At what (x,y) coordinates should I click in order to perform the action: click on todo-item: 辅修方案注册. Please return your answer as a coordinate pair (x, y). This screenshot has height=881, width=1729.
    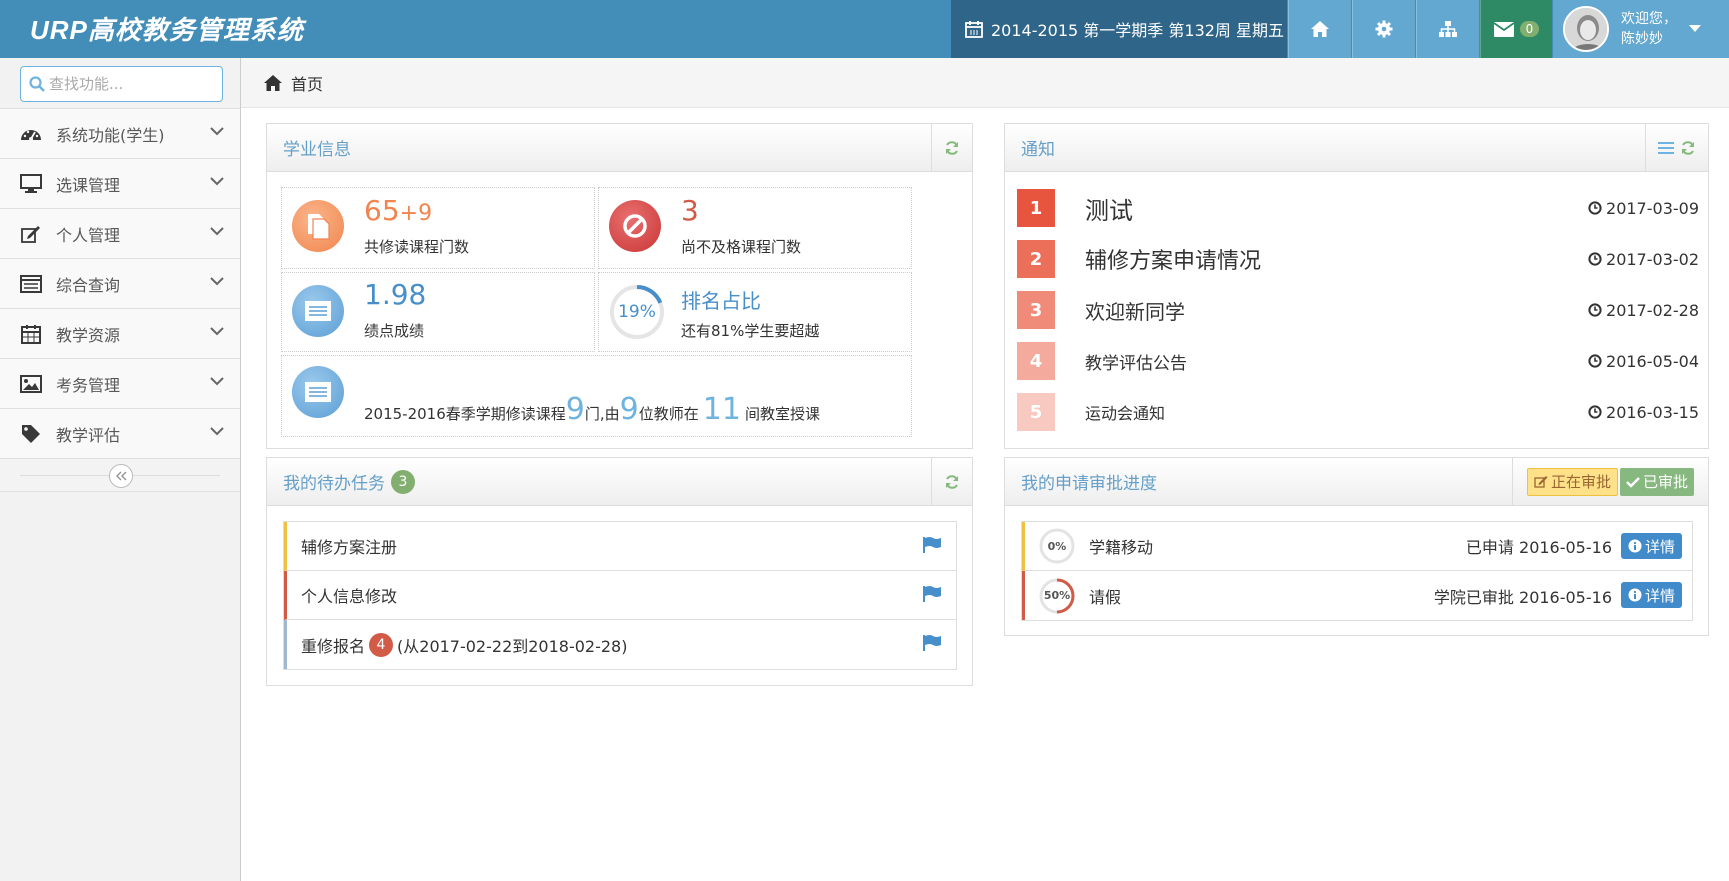
    Looking at the image, I should click on (620, 546).